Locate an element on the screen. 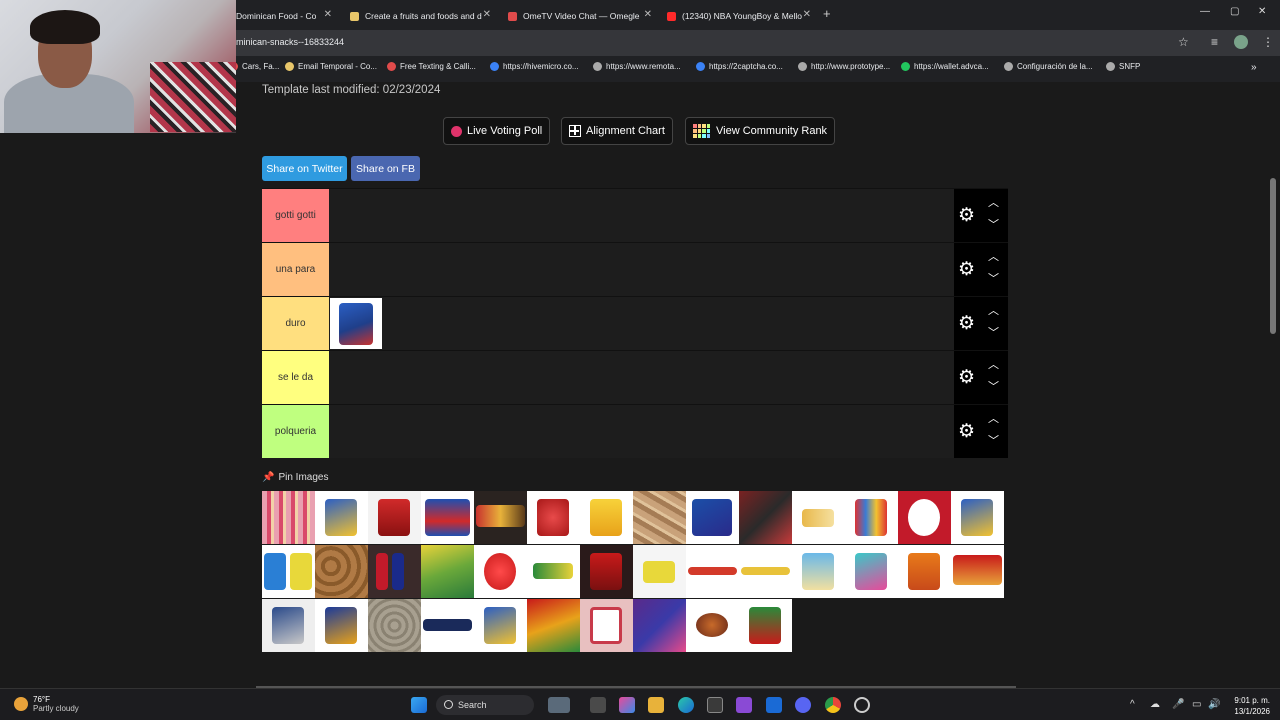 The width and height of the screenshot is (1280, 720). profile-avatar is located at coordinates (1241, 42).